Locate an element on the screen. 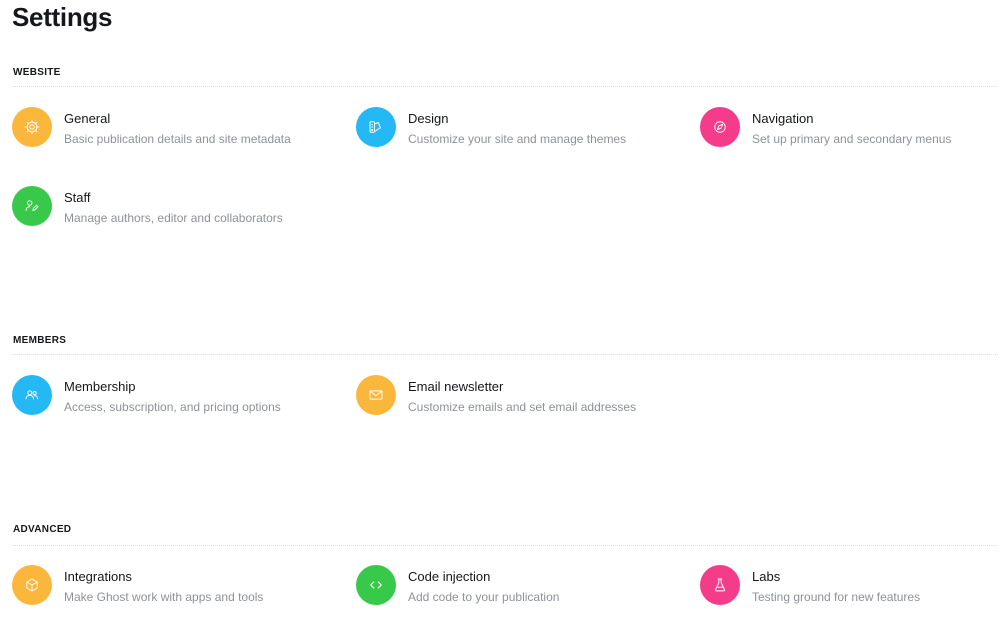 The width and height of the screenshot is (1000, 635). settings-item-title: Labs is located at coordinates (766, 576).